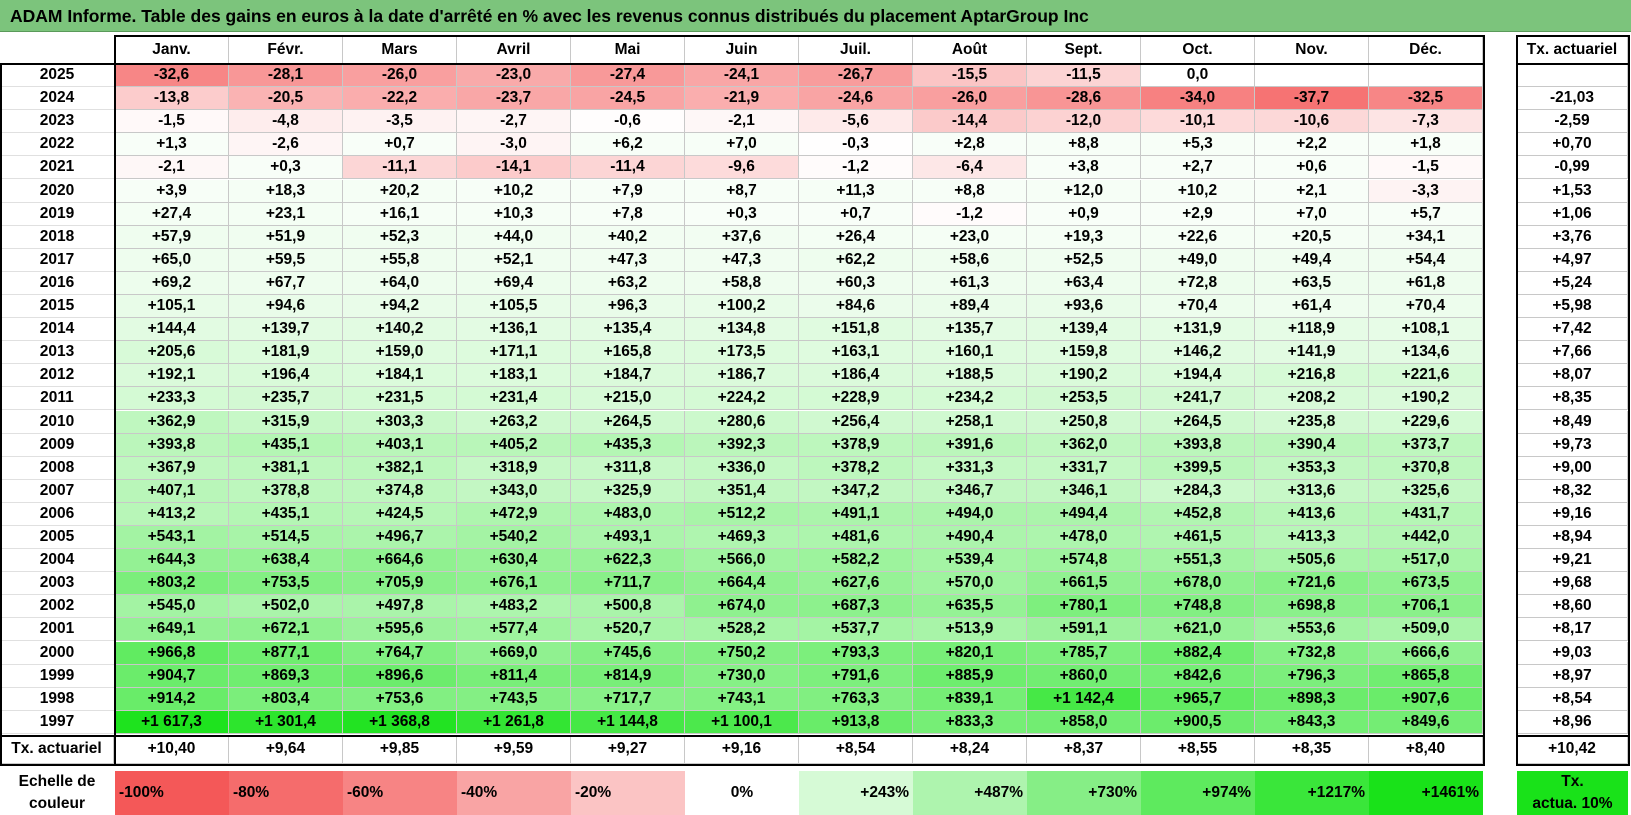 The height and width of the screenshot is (815, 1631). Describe the element at coordinates (1572, 803) in the screenshot. I see `scale-key-line2: actua. 10%` at that location.